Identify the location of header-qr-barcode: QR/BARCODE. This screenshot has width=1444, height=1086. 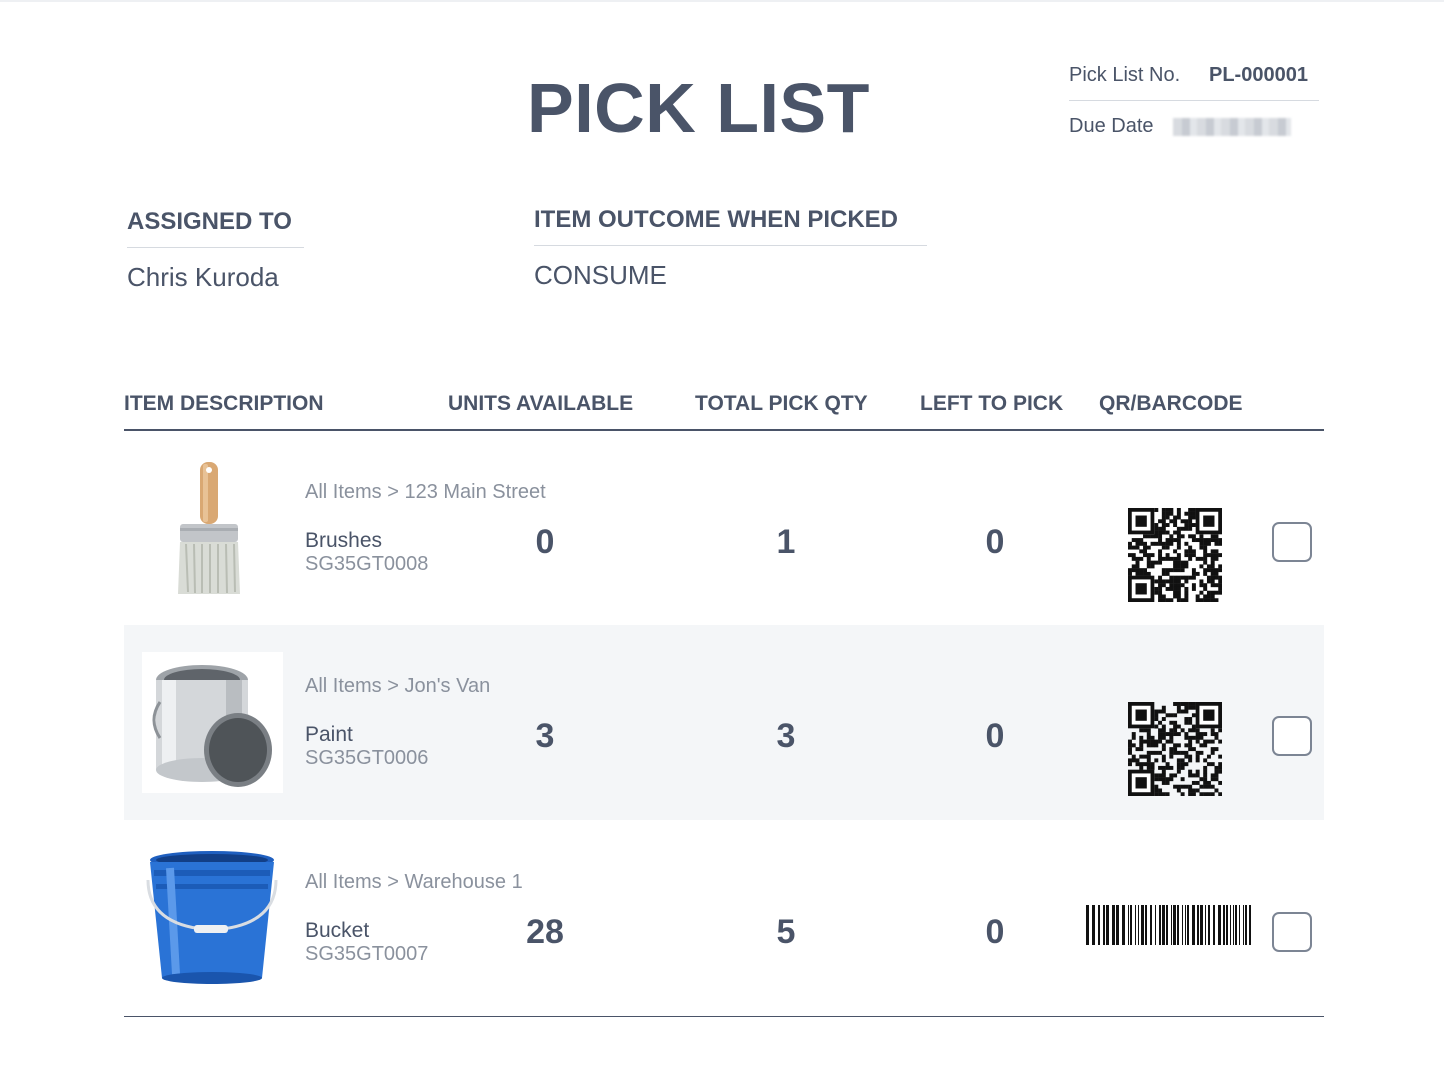
(1171, 403).